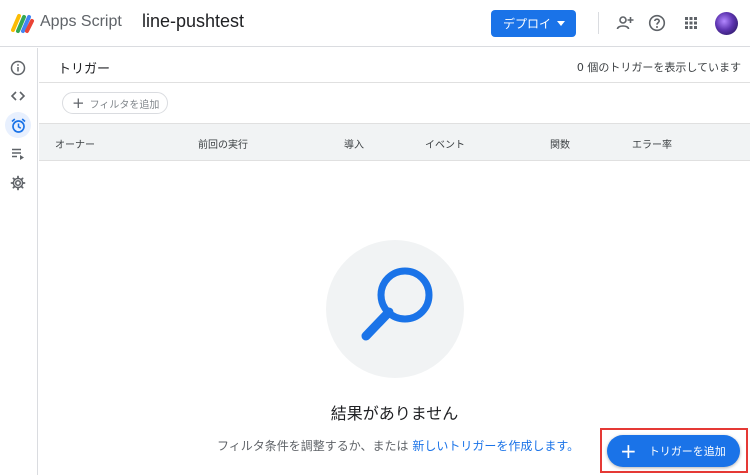 The width and height of the screenshot is (750, 475). I want to click on apps-grid-icon, so click(691, 23).